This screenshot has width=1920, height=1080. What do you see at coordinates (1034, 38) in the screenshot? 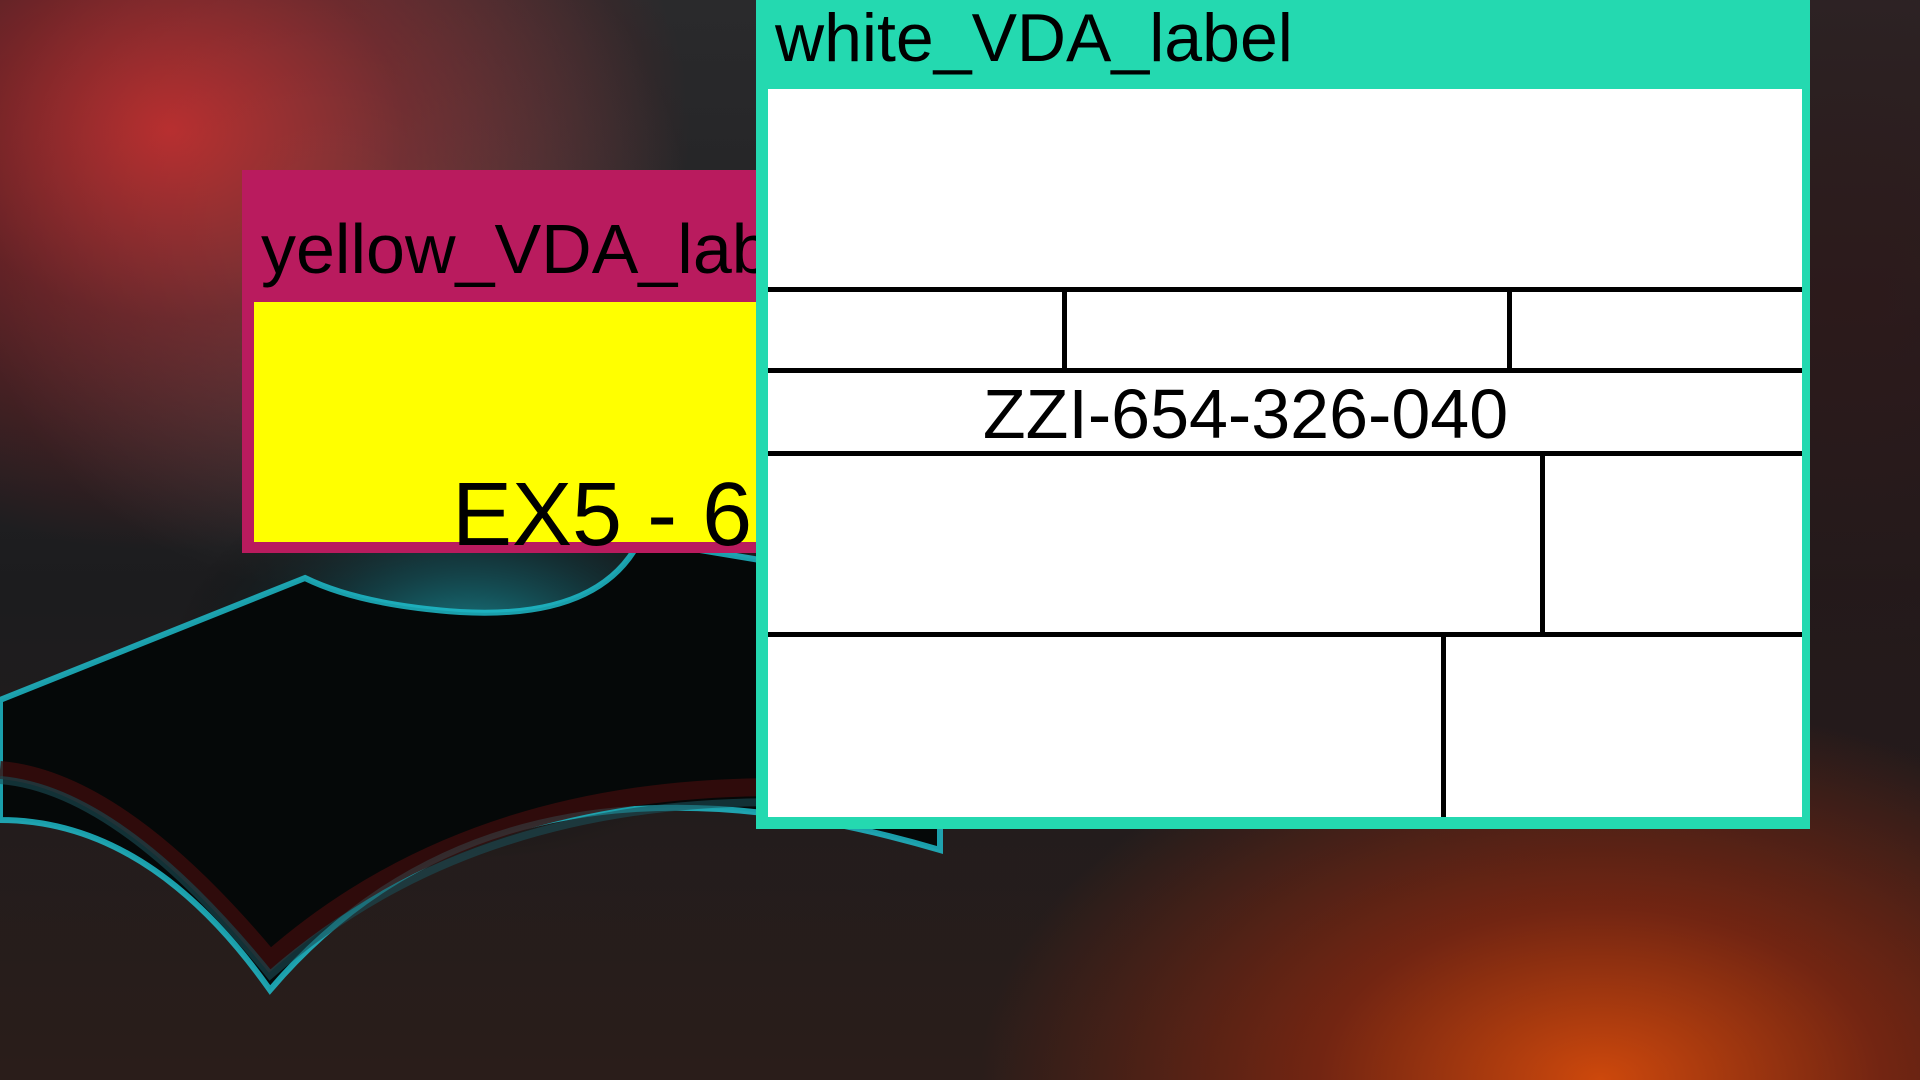
I see `window-title: white_VDA_label` at bounding box center [1034, 38].